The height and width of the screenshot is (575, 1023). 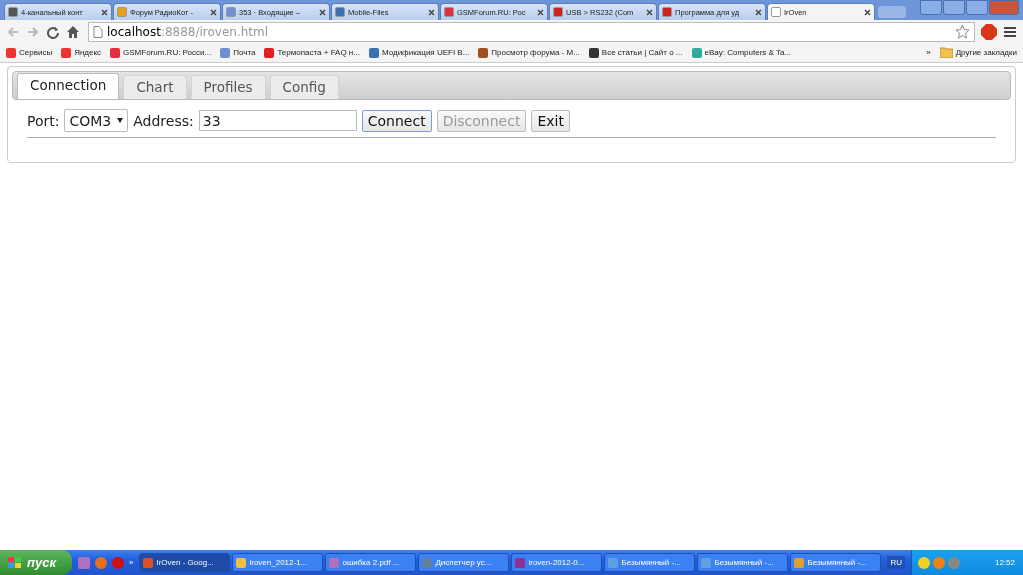 I want to click on other-bookmarks-folder: Другие закладки, so click(x=978, y=52).